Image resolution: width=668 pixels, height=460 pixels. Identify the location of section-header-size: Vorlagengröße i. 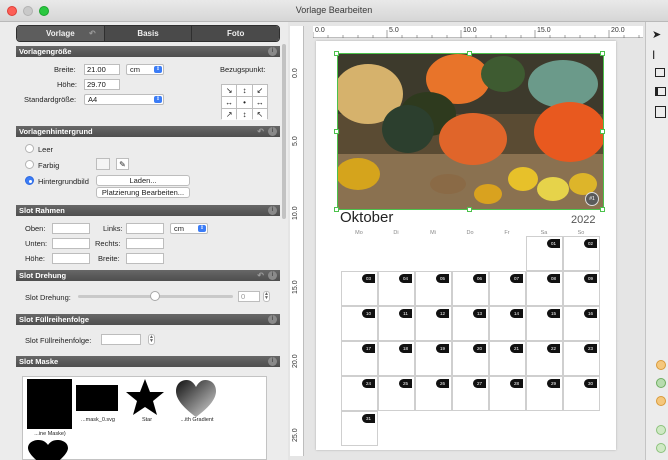
(148, 51).